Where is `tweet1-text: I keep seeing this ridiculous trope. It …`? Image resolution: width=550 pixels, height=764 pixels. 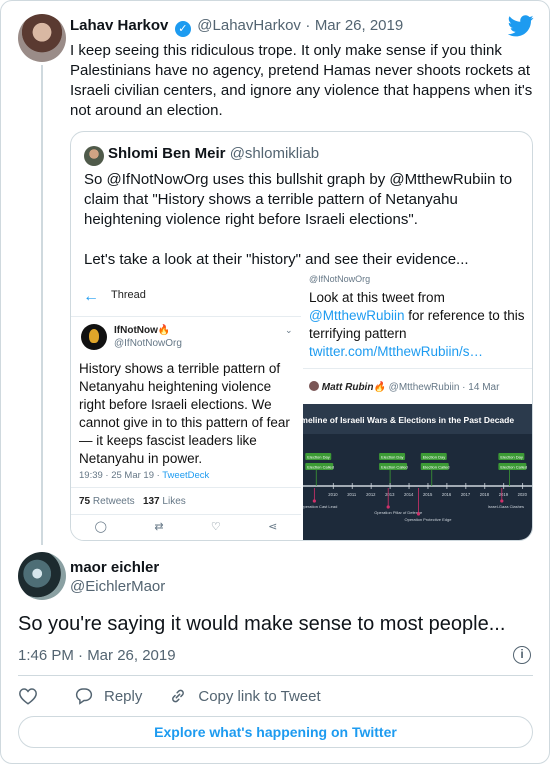
tweet1-text: I keep seeing this ridiculous trope. It … is located at coordinates (301, 80).